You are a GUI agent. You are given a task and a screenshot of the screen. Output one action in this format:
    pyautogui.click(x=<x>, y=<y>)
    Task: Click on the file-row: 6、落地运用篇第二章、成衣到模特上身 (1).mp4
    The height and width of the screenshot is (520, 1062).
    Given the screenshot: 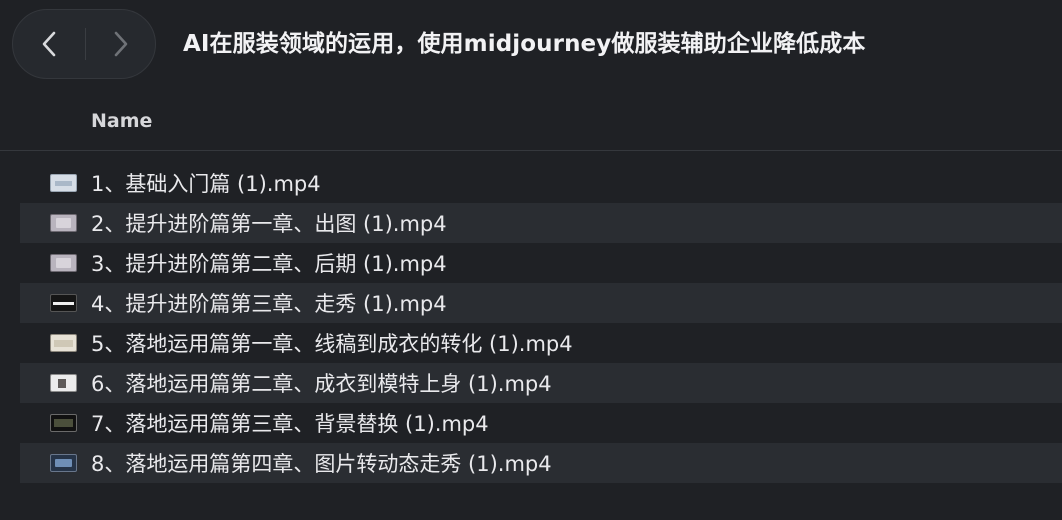 What is the action you would take?
    pyautogui.click(x=541, y=383)
    